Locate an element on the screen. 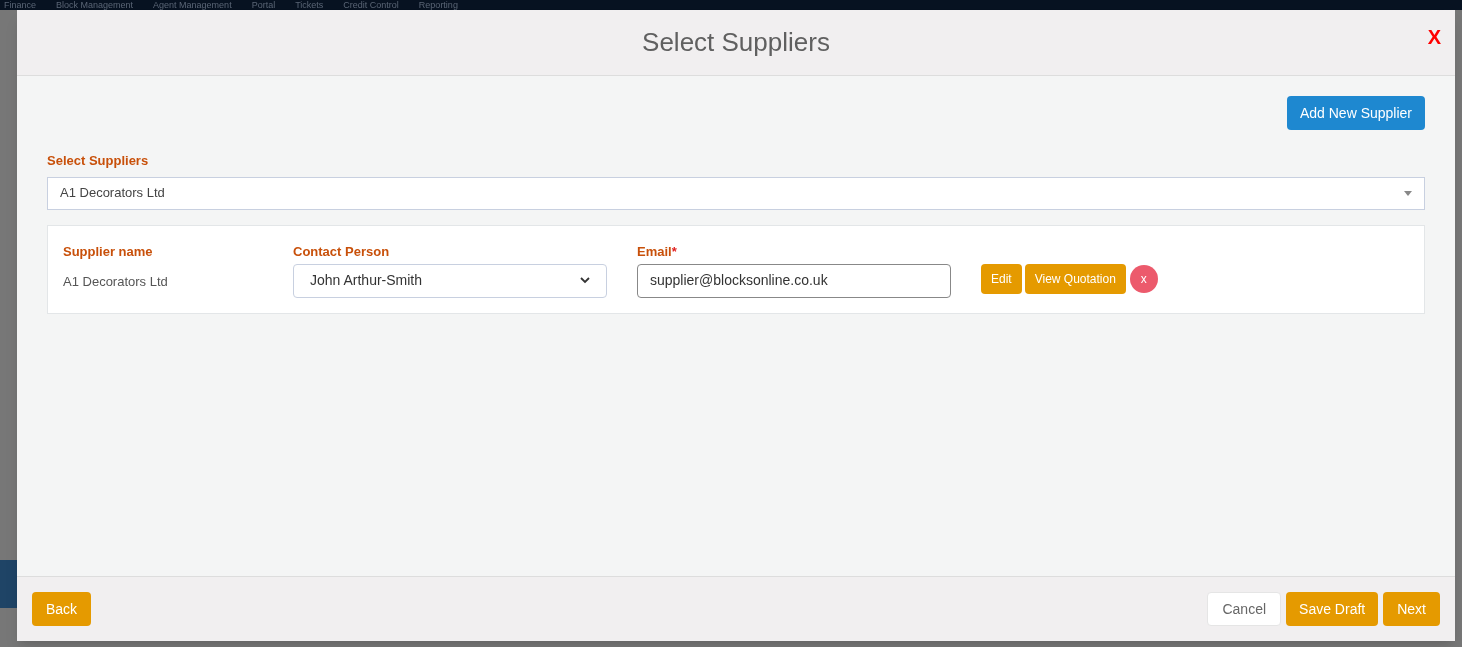  supplier-select: A1 Decorators Ltd is located at coordinates (736, 193).